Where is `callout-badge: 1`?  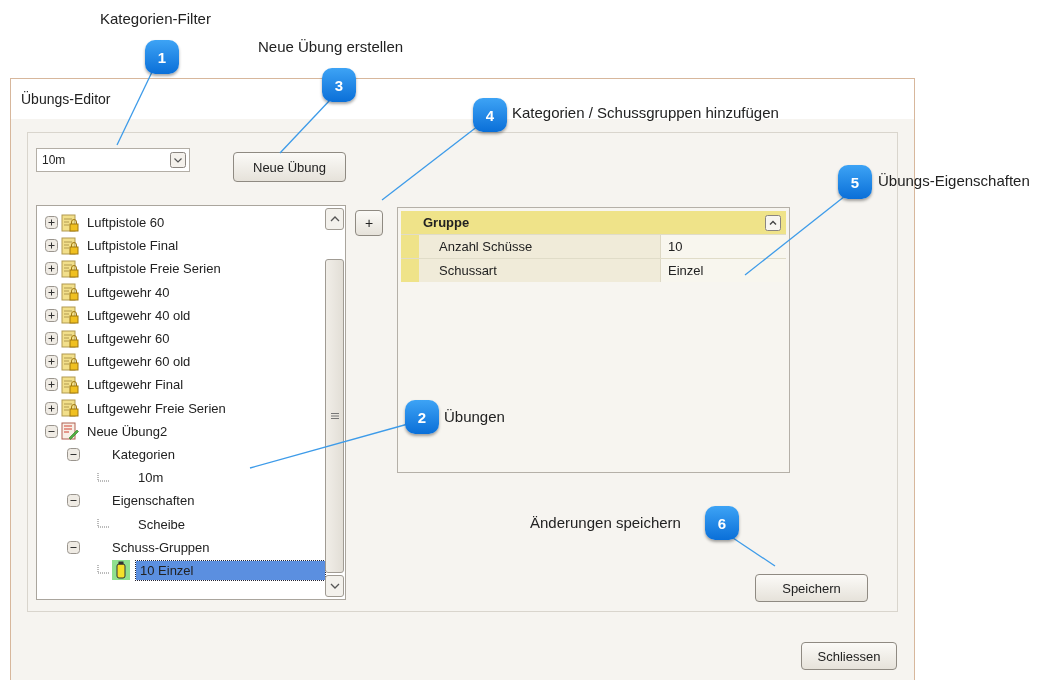 callout-badge: 1 is located at coordinates (162, 57).